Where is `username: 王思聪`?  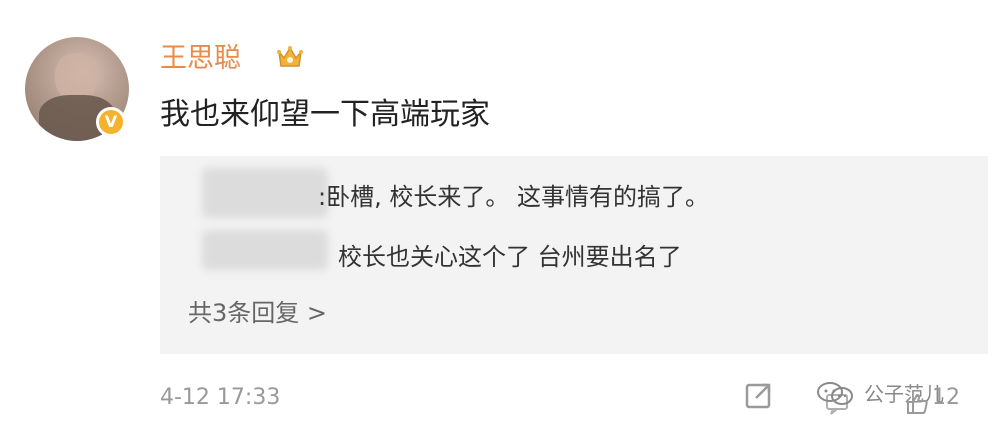 username: 王思聪 is located at coordinates (200, 59).